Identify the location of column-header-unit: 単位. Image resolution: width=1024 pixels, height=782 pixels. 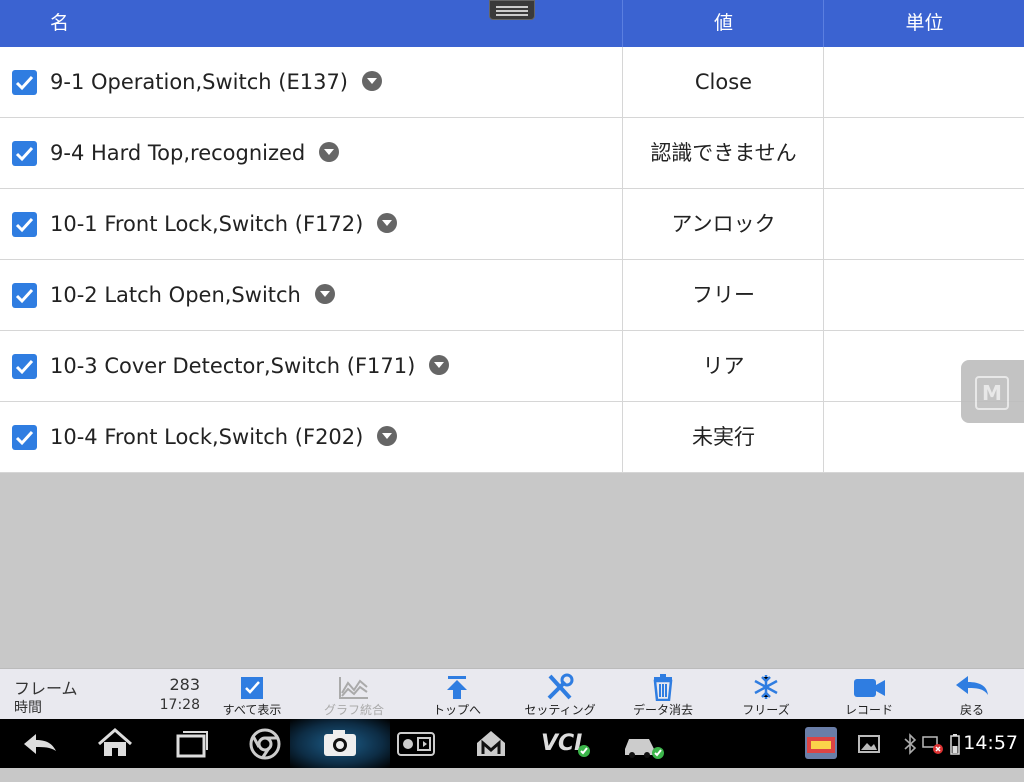
(923, 23).